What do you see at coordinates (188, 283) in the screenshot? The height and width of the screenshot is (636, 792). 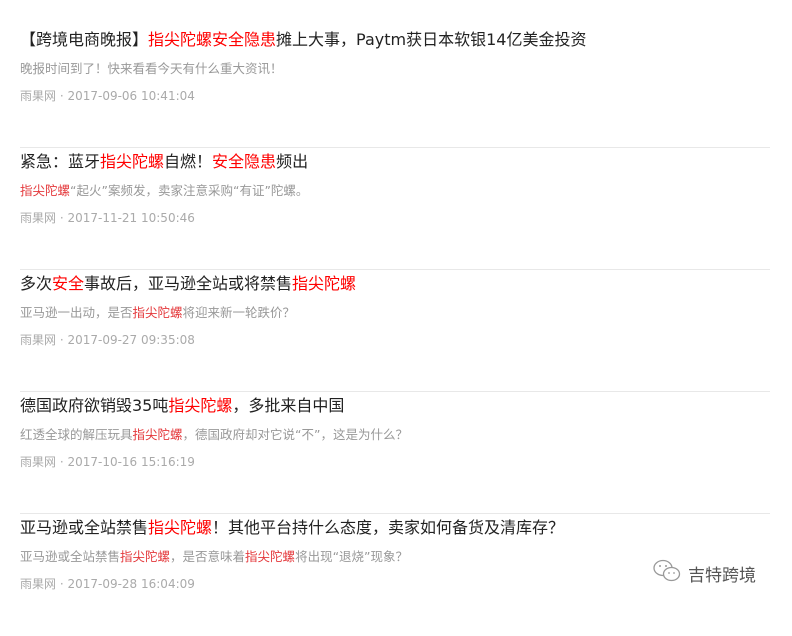 I see `text-segment: 事故后，亚马逊全站或将禁售` at bounding box center [188, 283].